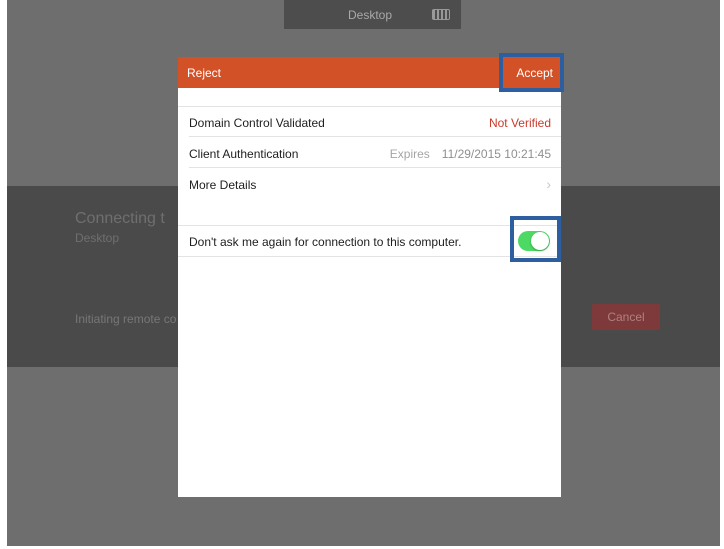 The height and width of the screenshot is (549, 724). Describe the element at coordinates (126, 319) in the screenshot. I see `connecting-status: Initiating remote co` at that location.